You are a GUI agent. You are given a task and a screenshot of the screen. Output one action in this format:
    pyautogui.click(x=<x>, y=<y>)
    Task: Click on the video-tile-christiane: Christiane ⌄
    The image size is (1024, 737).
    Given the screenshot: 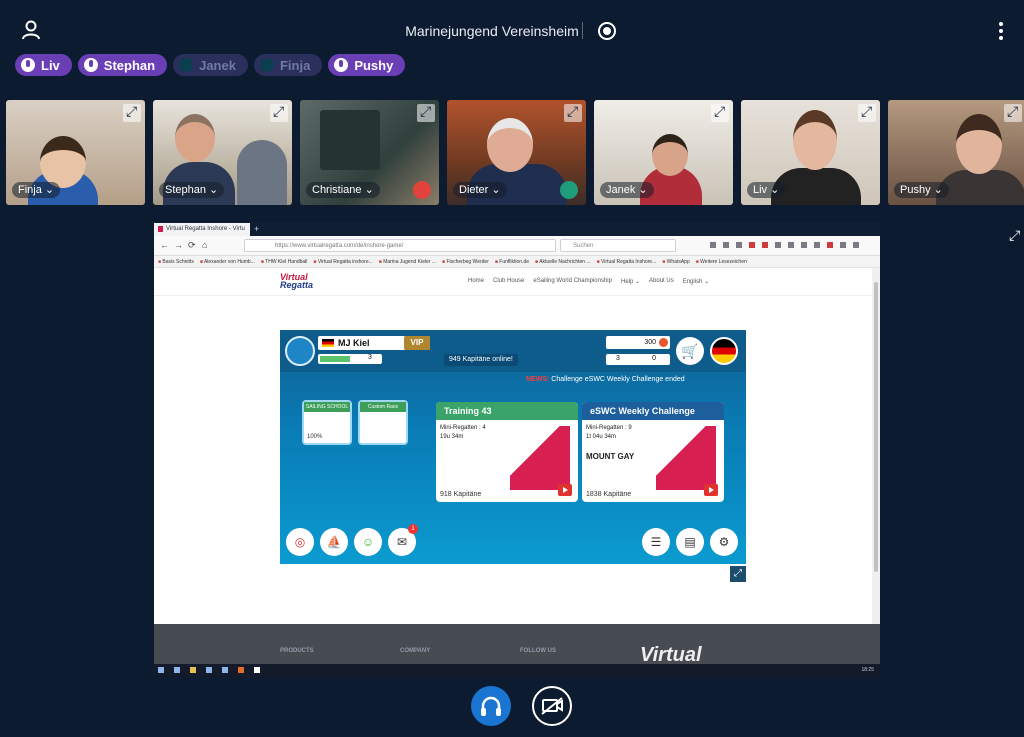 What is the action you would take?
    pyautogui.click(x=369, y=152)
    